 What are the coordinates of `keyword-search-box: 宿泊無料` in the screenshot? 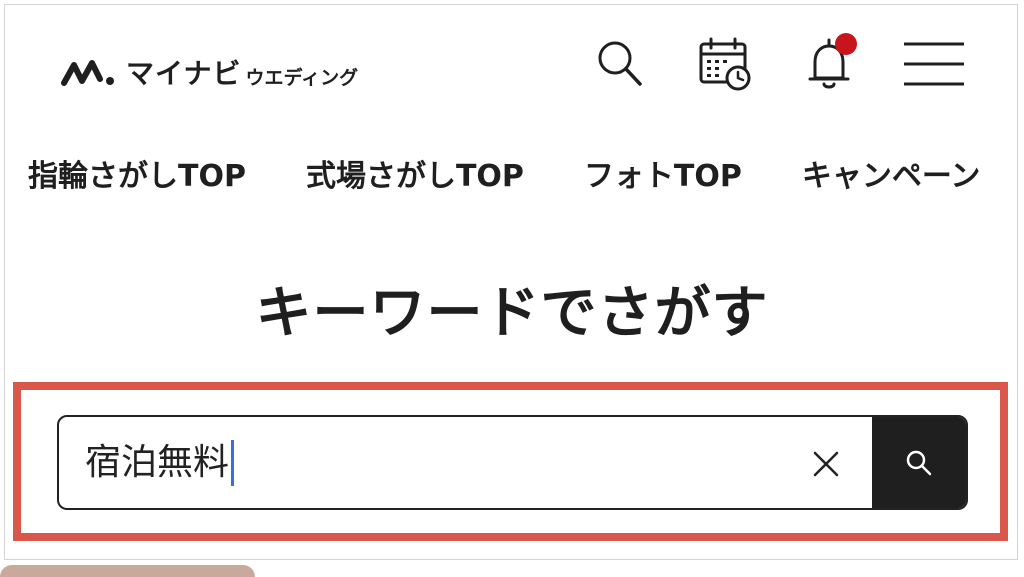 It's located at (512, 462).